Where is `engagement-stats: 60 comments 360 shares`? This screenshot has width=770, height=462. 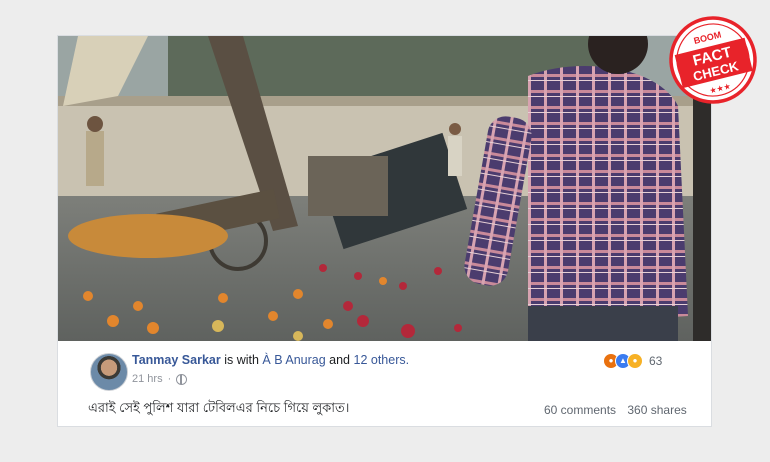
engagement-stats: 60 comments 360 shares is located at coordinates (615, 410).